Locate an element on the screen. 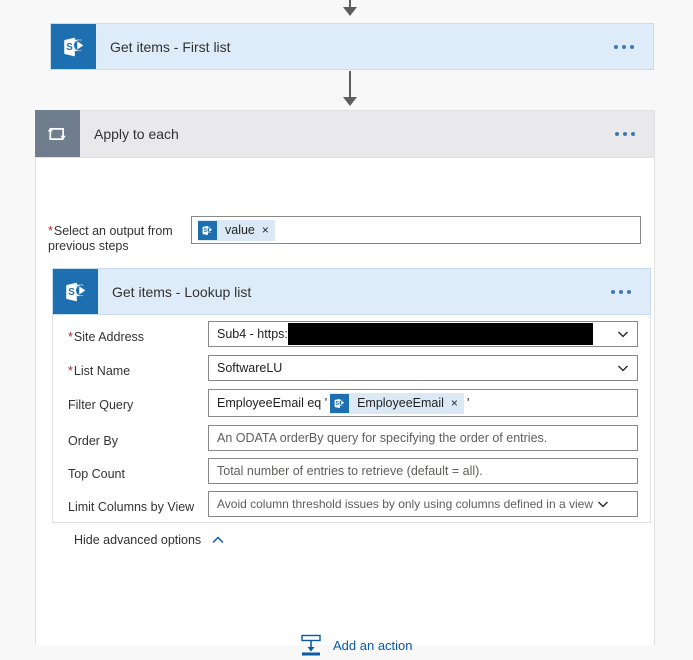 The height and width of the screenshot is (660, 693). add-action-icon is located at coordinates (311, 645).